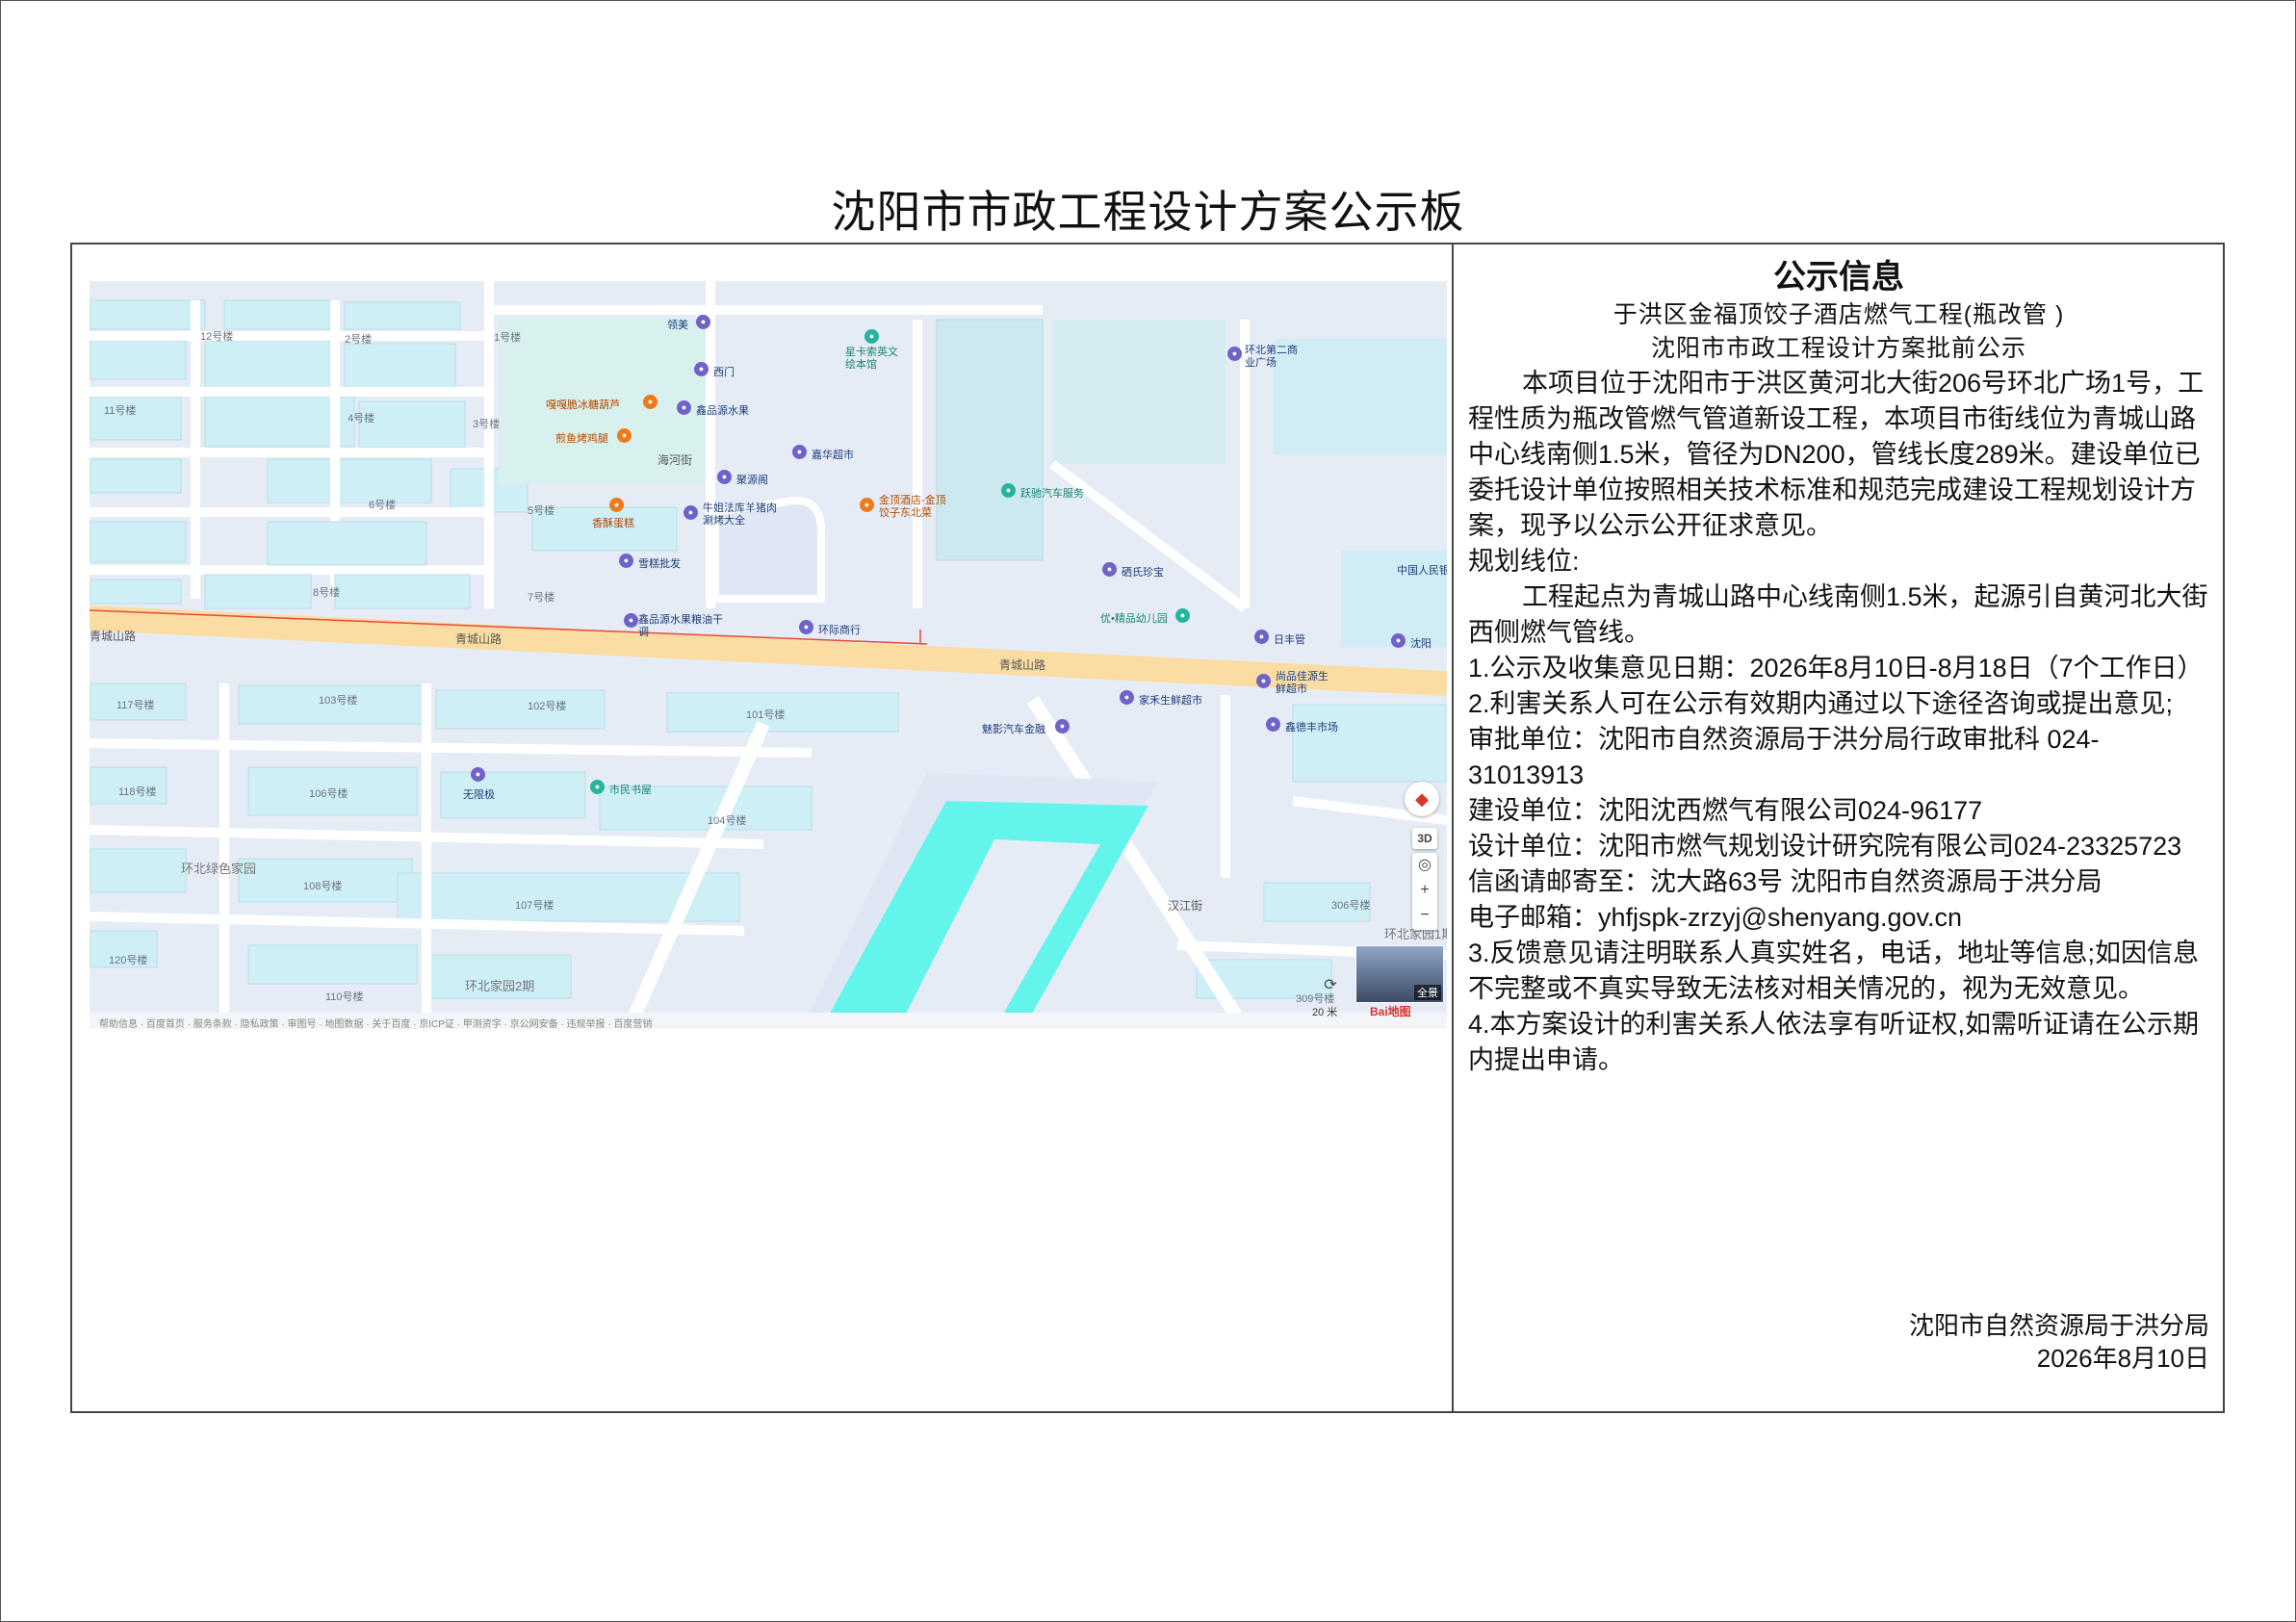 The width and height of the screenshot is (2296, 1622). I want to click on building-label: 117号楼, so click(135, 705).